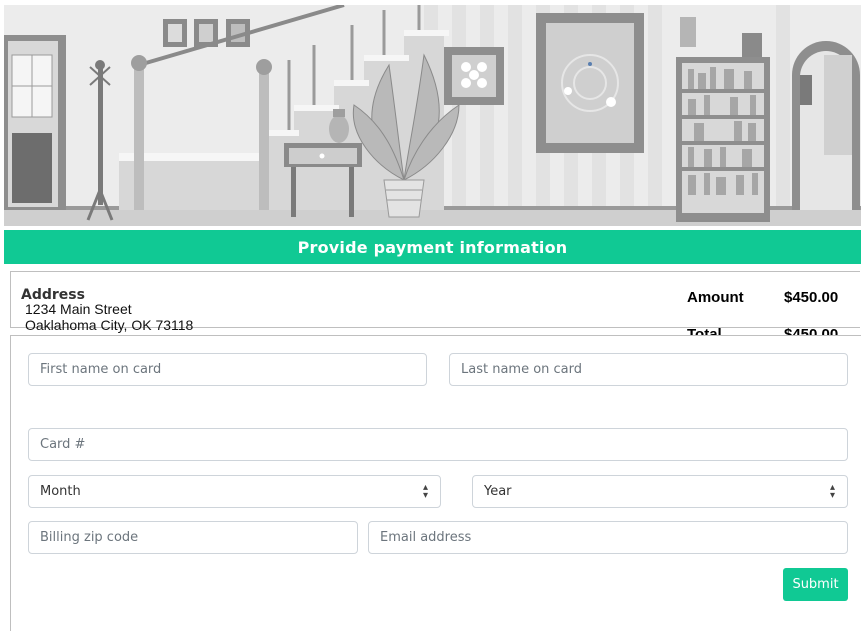 This screenshot has width=861, height=631. I want to click on address-line-1: 1234 Main Street, so click(78, 309).